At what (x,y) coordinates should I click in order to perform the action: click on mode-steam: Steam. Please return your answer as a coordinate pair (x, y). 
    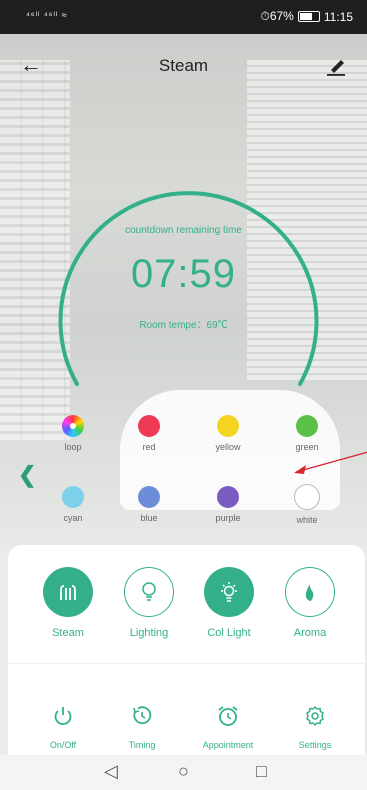
    Looking at the image, I should click on (68, 603).